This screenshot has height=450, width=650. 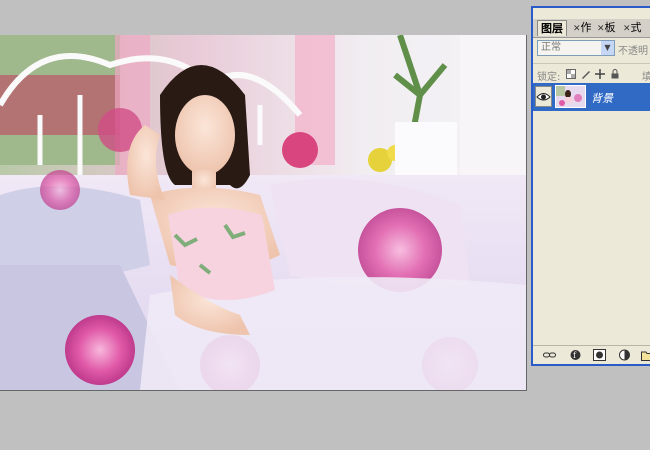 I want to click on tab-actions: ✕作, so click(x=582, y=28).